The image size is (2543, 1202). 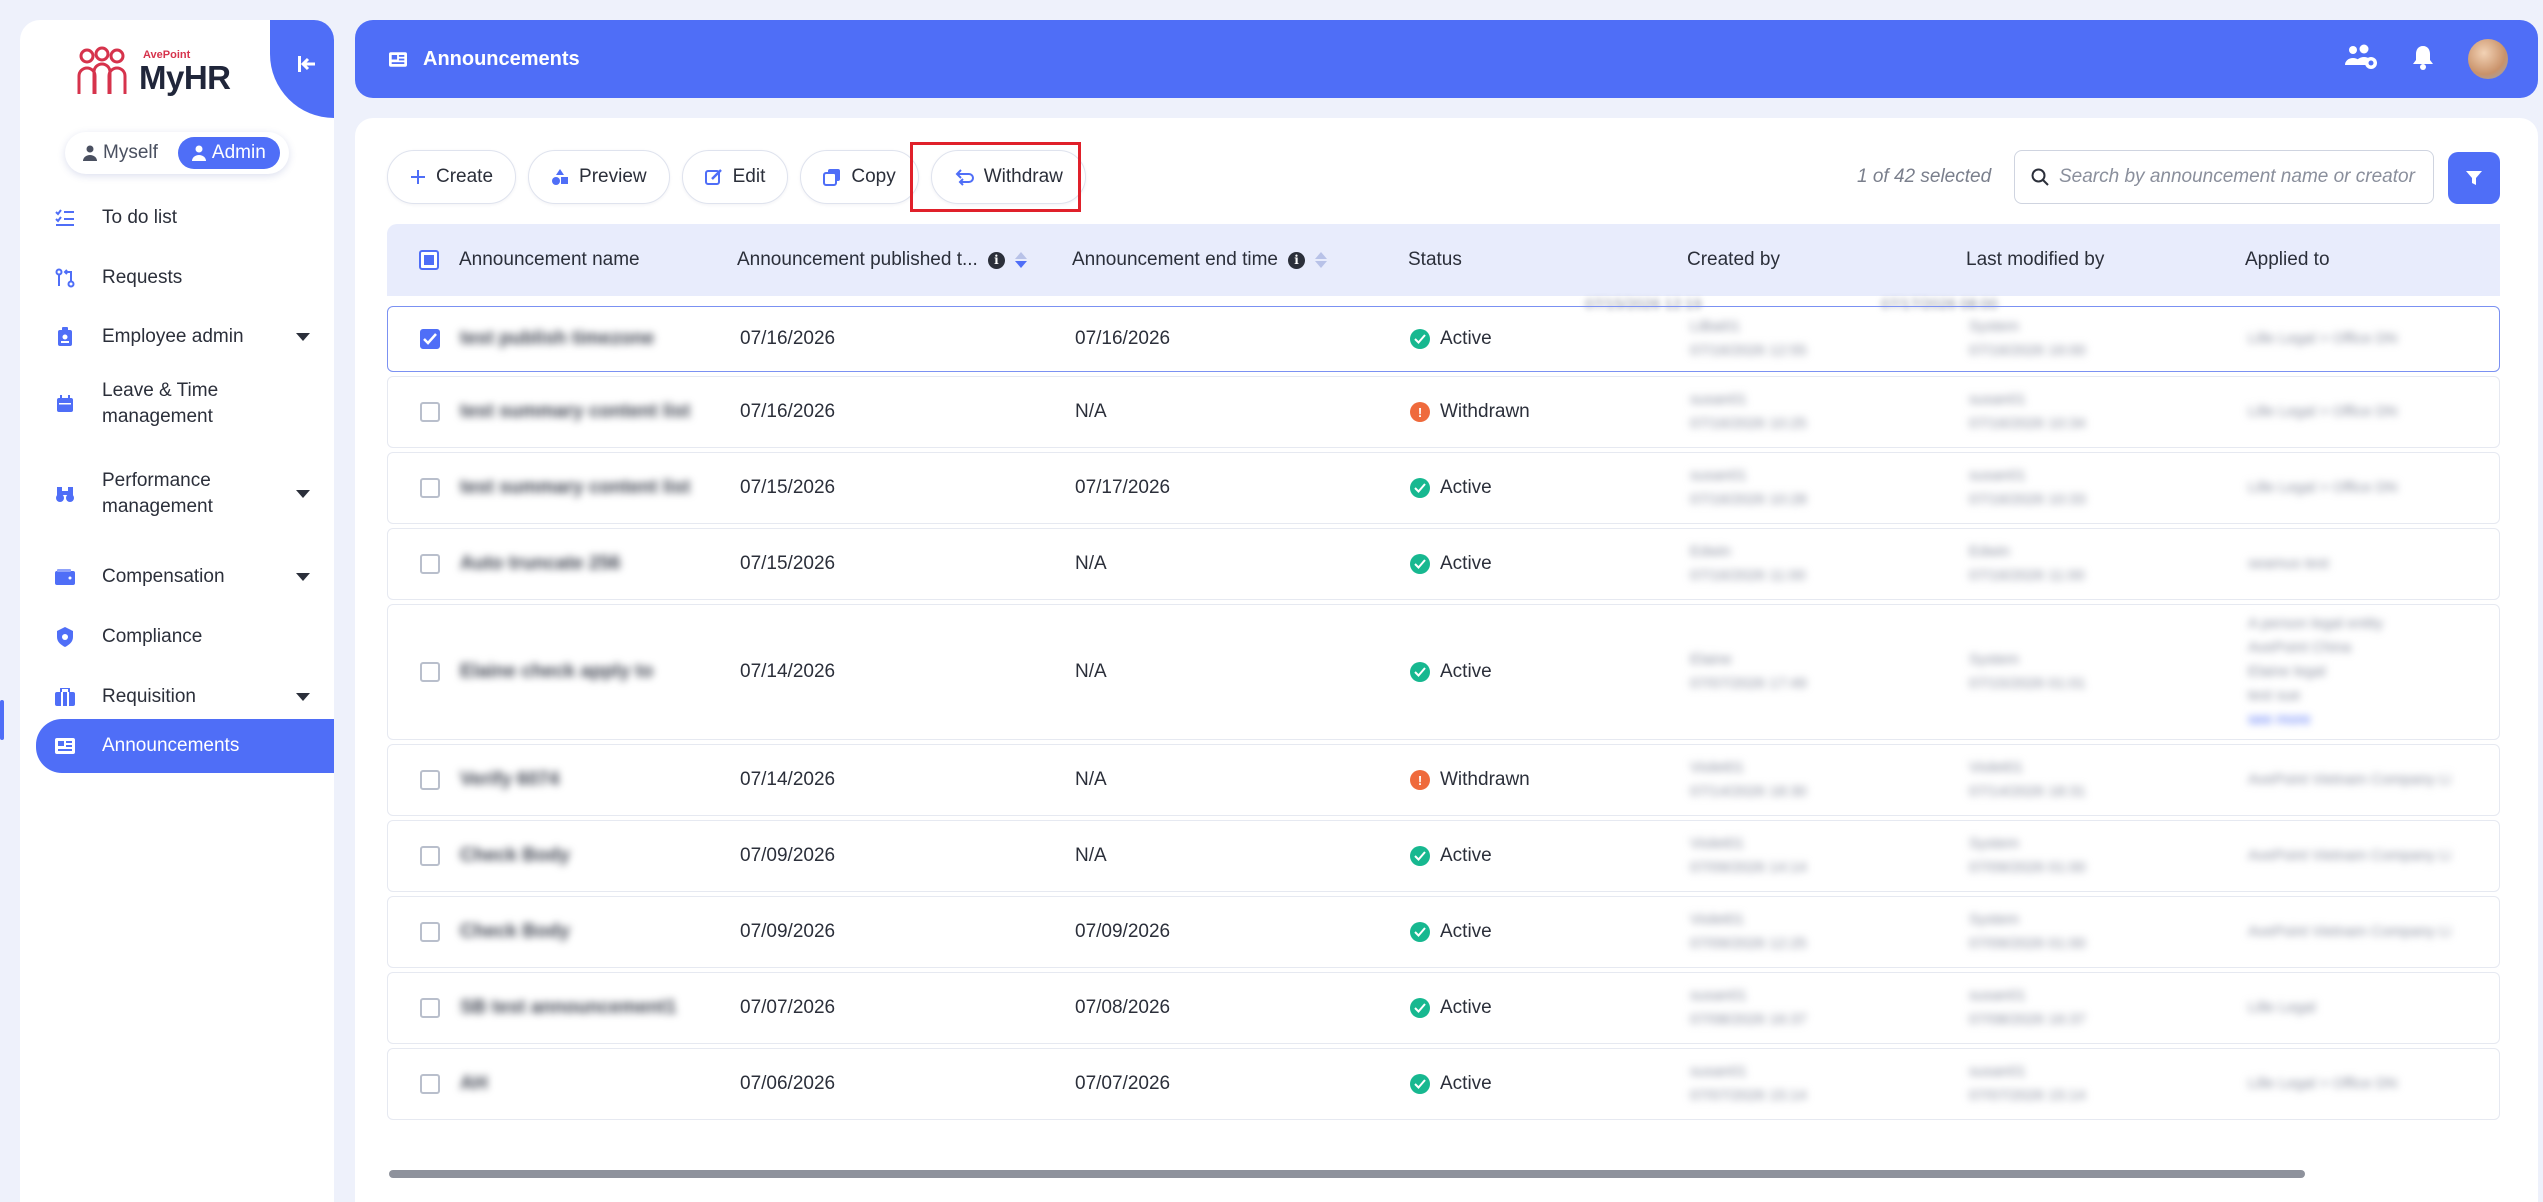 I want to click on announcement-name: test publish timezone, so click(x=557, y=339).